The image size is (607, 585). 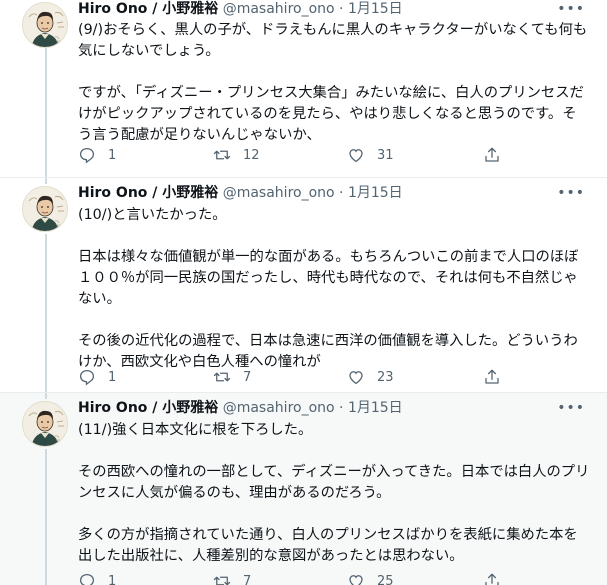 What do you see at coordinates (385, 579) in the screenshot?
I see `like-count: 25` at bounding box center [385, 579].